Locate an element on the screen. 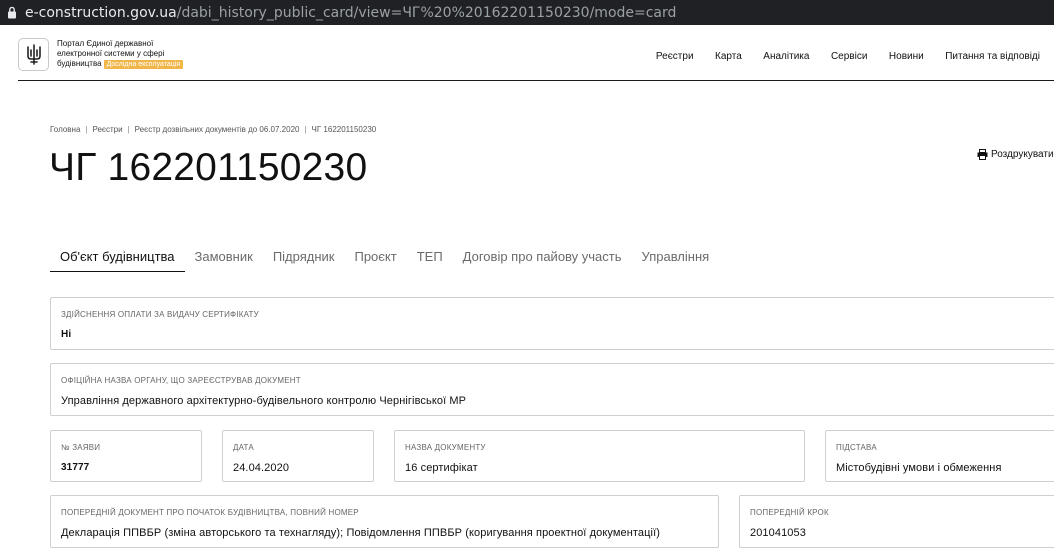 The width and height of the screenshot is (1054, 557). beta-badge: Дослідна експлуатація is located at coordinates (143, 64).